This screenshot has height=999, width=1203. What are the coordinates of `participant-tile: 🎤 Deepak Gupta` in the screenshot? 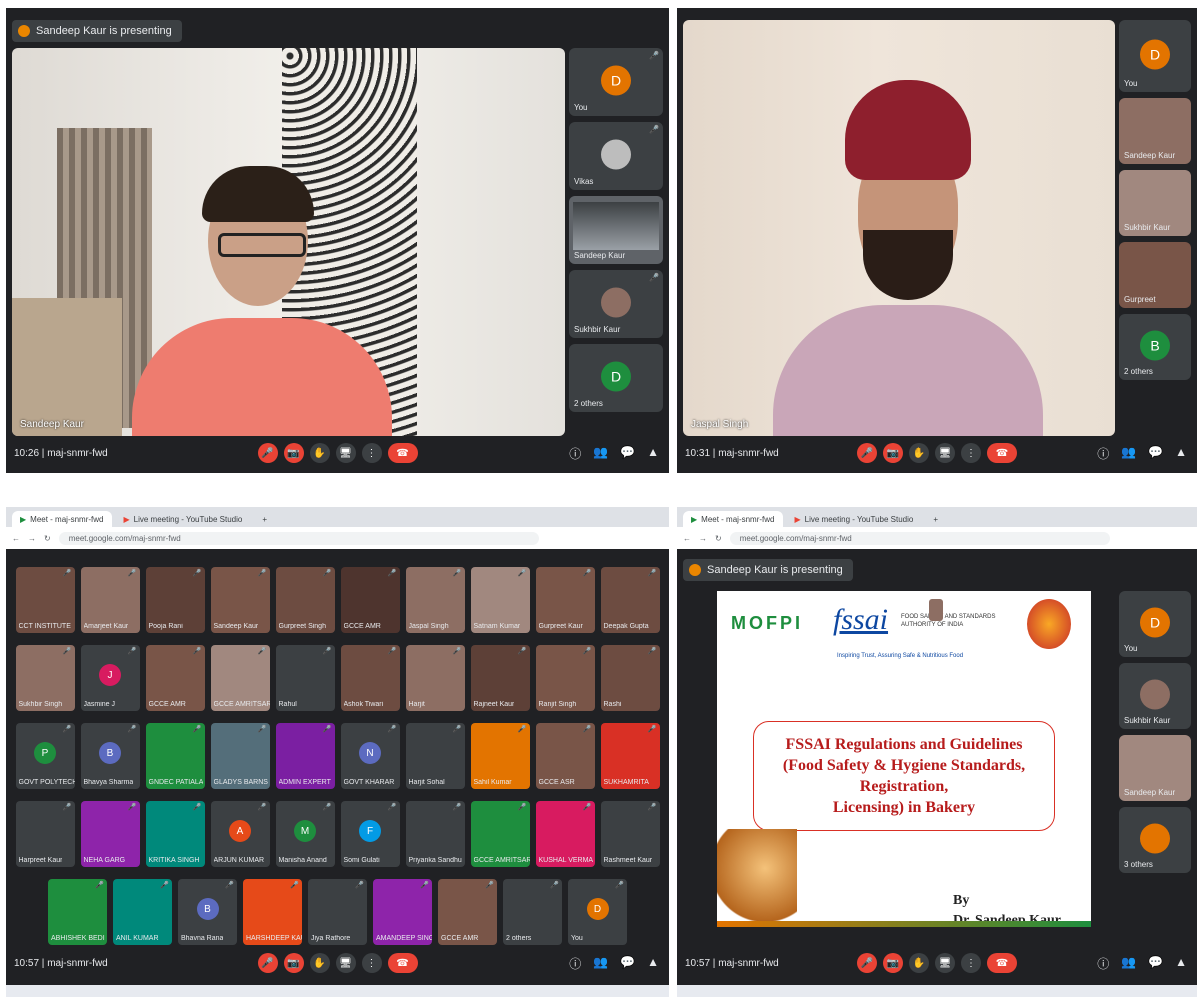 It's located at (630, 600).